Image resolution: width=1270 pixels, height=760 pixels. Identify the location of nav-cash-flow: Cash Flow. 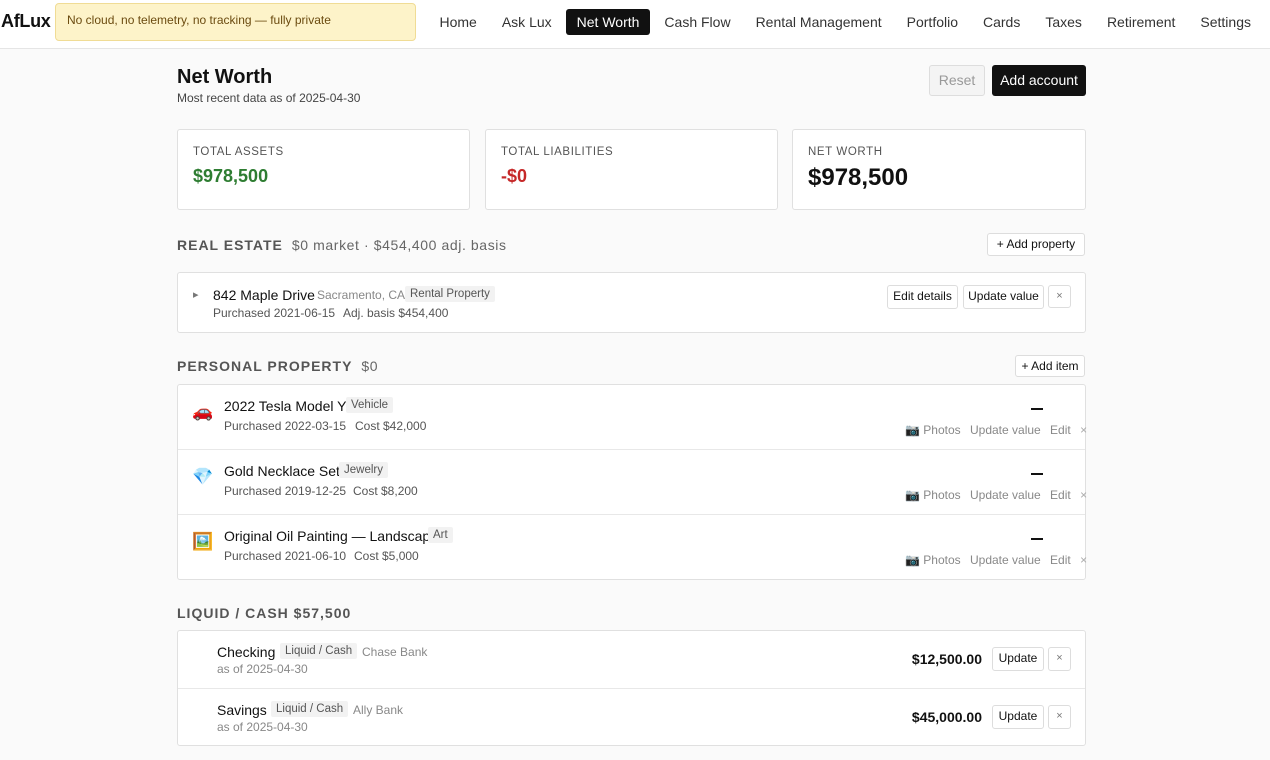
(697, 22).